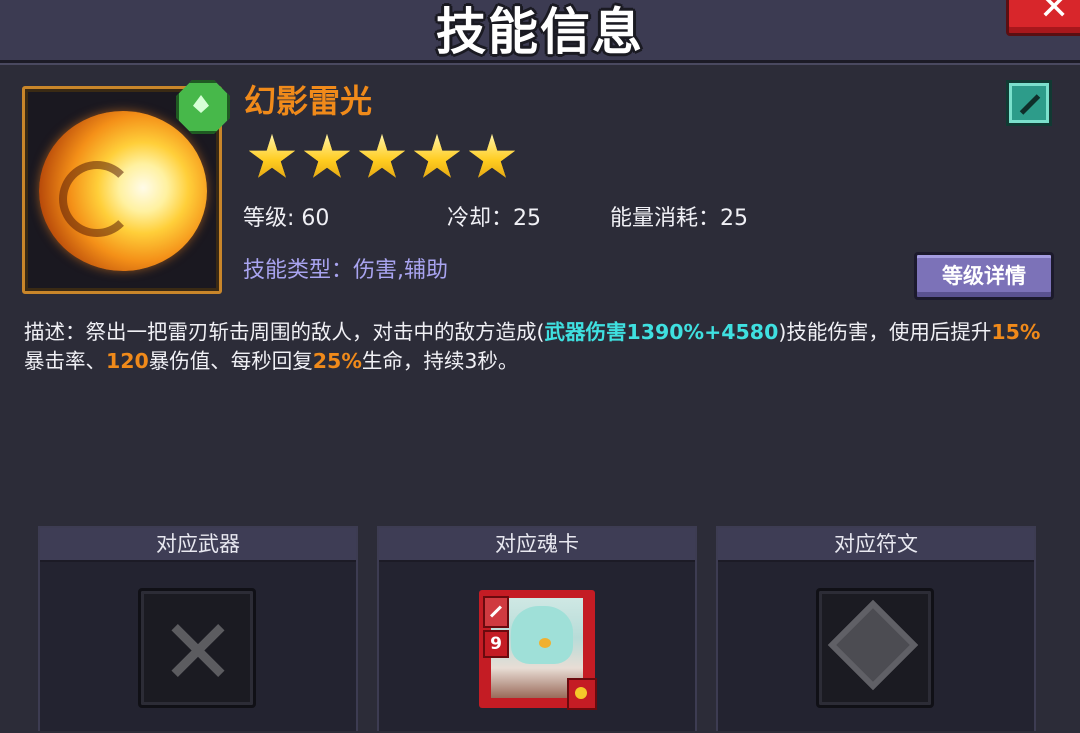 This screenshot has height=733, width=1080. Describe the element at coordinates (661, 332) in the screenshot. I see `damage-value: 武器伤害1390%+4580` at that location.